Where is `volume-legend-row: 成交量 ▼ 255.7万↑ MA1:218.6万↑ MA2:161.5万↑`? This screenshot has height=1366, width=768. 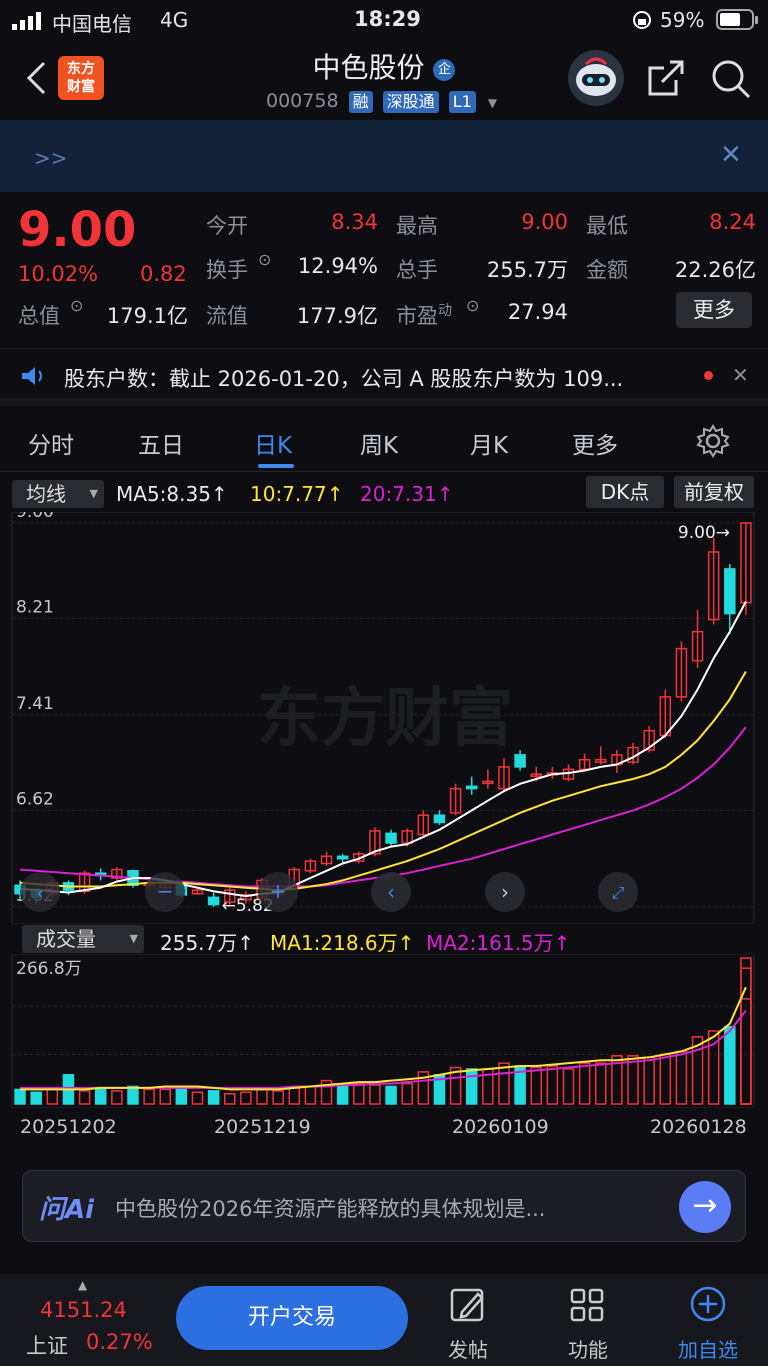 volume-legend-row: 成交量 ▼ 255.7万↑ MA1:218.6万↑ MA2:161.5万↑ is located at coordinates (384, 939).